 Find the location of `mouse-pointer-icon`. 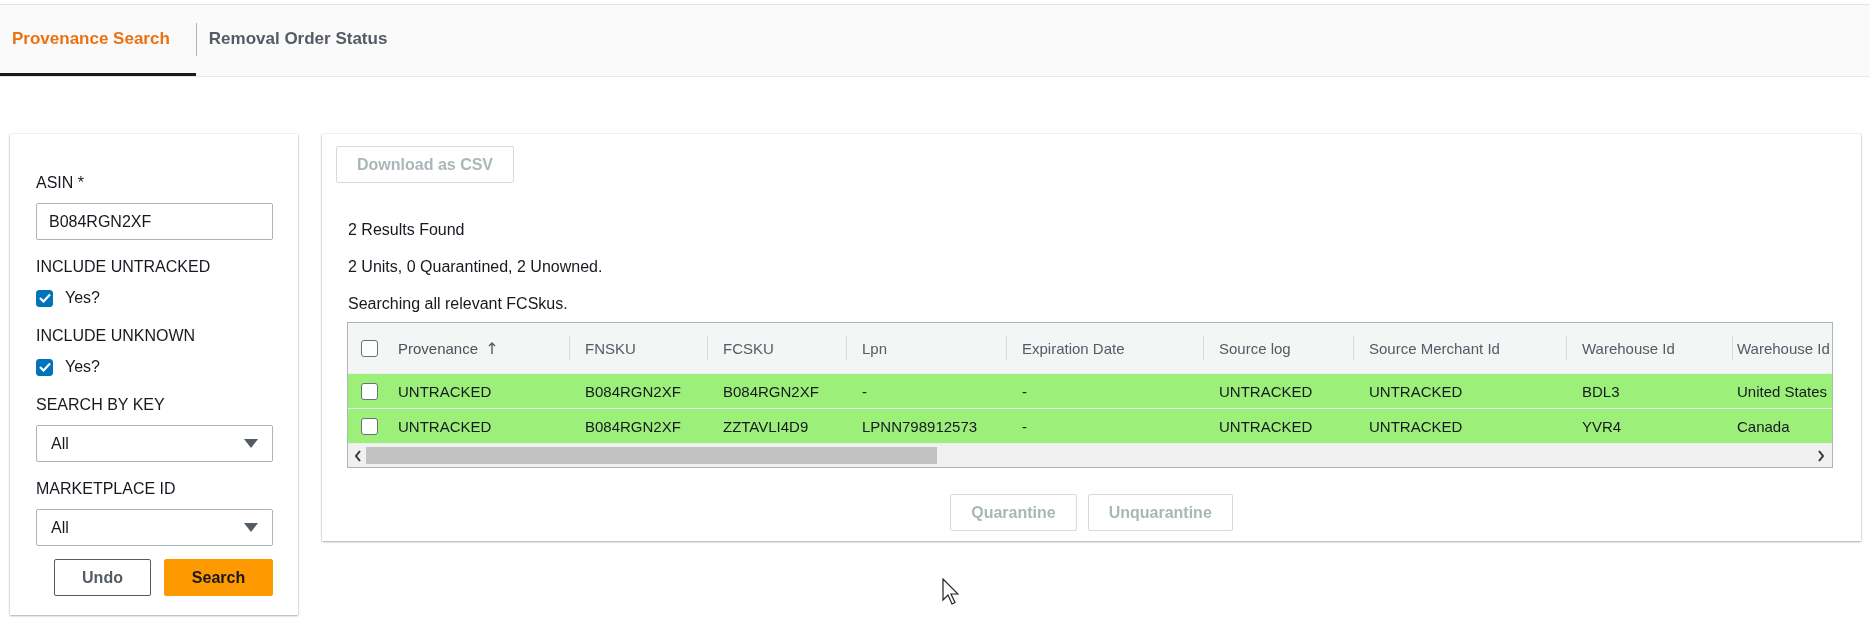

mouse-pointer-icon is located at coordinates (950, 591).